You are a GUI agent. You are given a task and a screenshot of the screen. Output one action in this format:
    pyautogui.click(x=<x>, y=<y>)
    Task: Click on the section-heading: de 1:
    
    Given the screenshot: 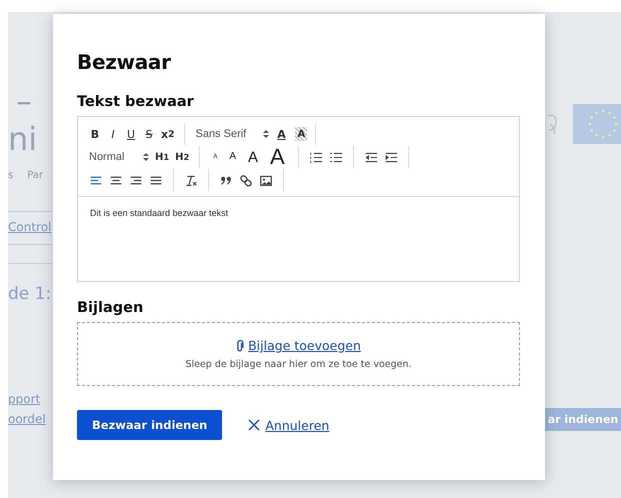 What is the action you would take?
    pyautogui.click(x=30, y=294)
    